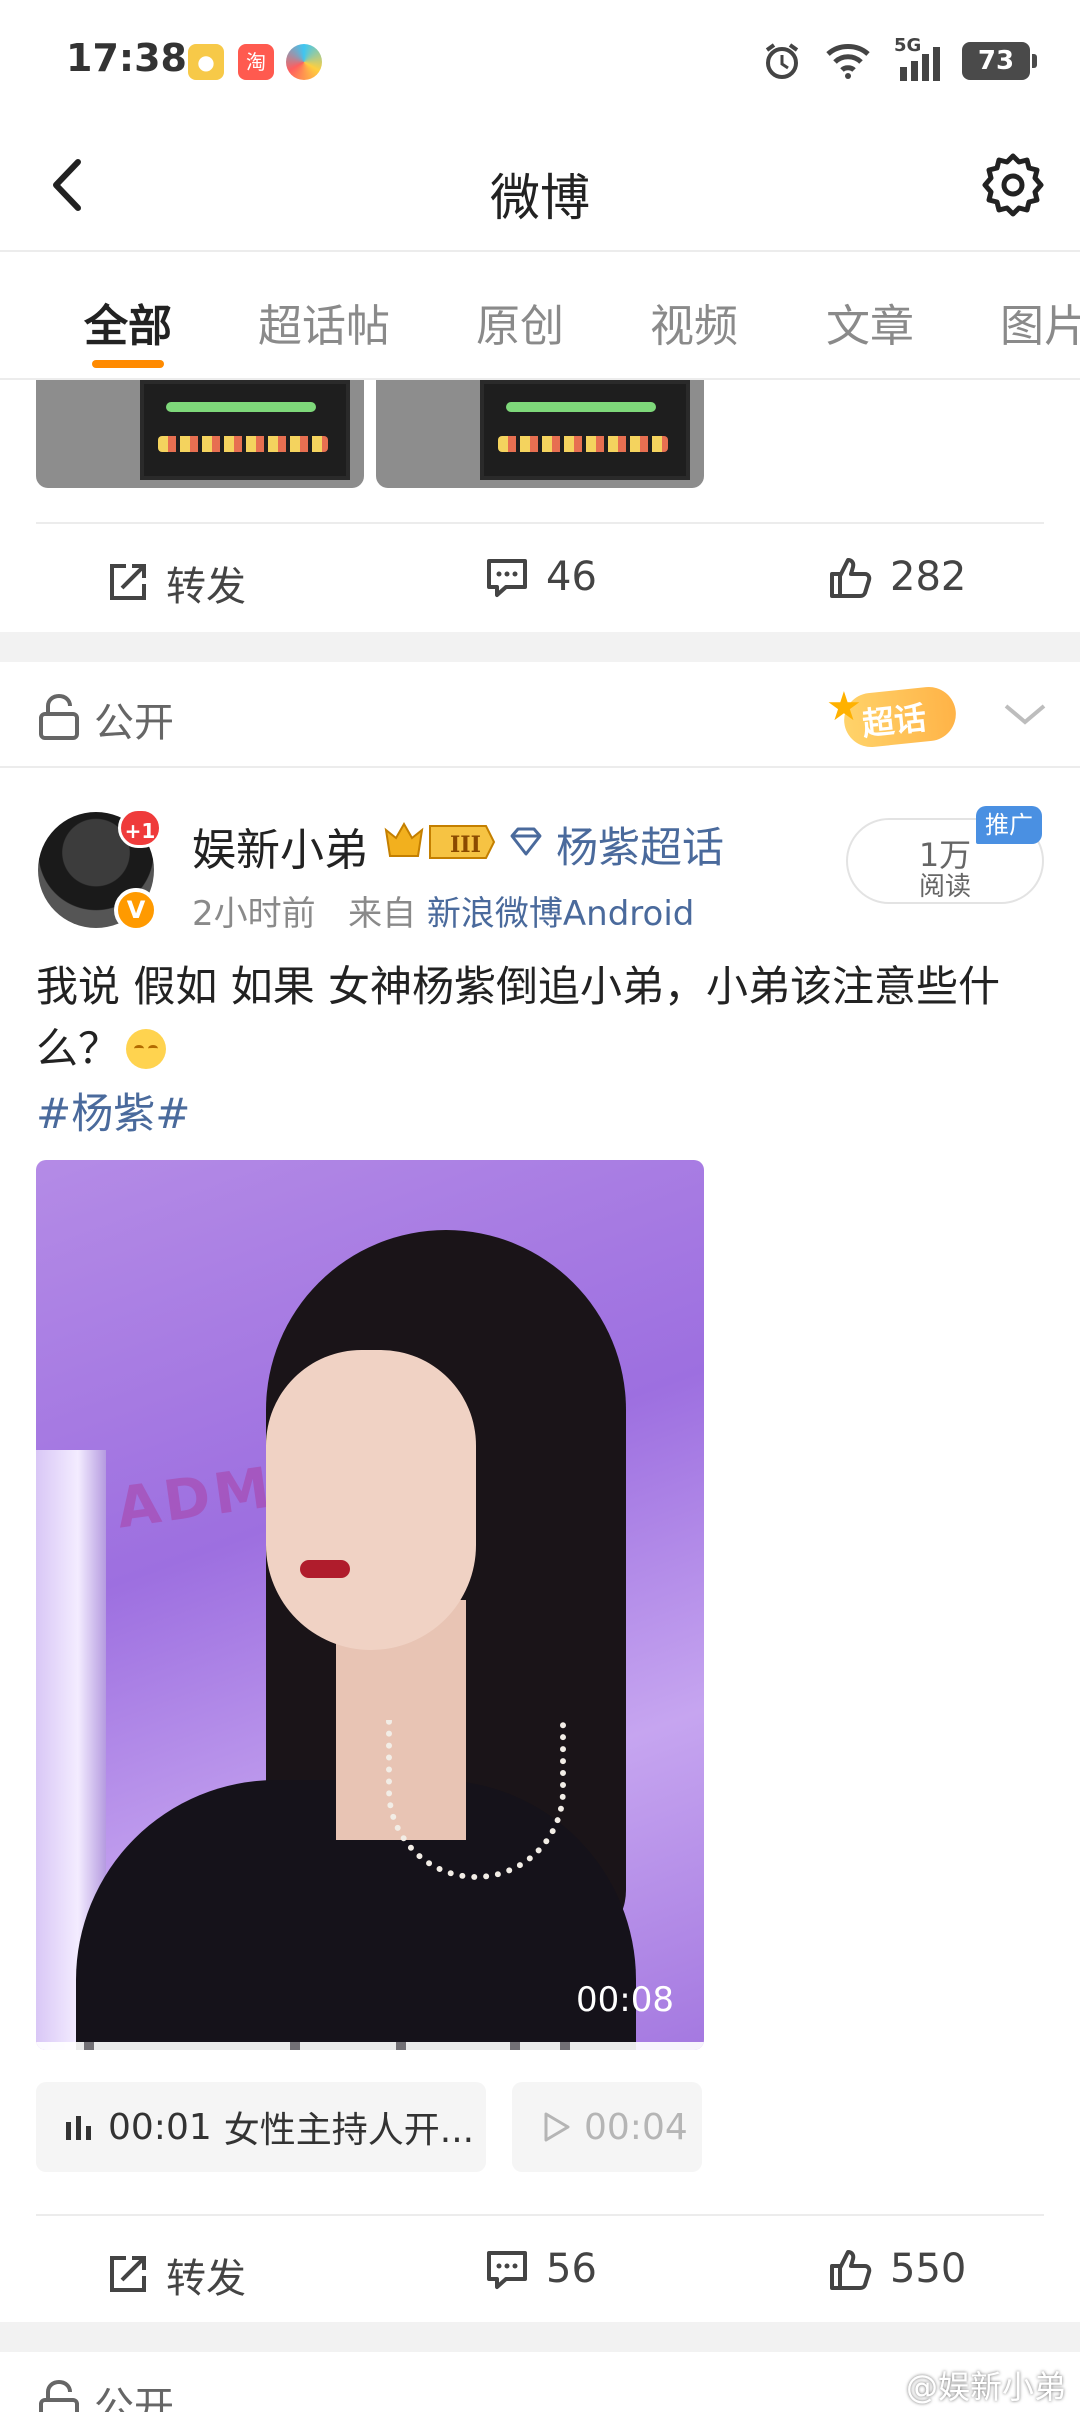  I want to click on status-time: 17:38, so click(126, 58).